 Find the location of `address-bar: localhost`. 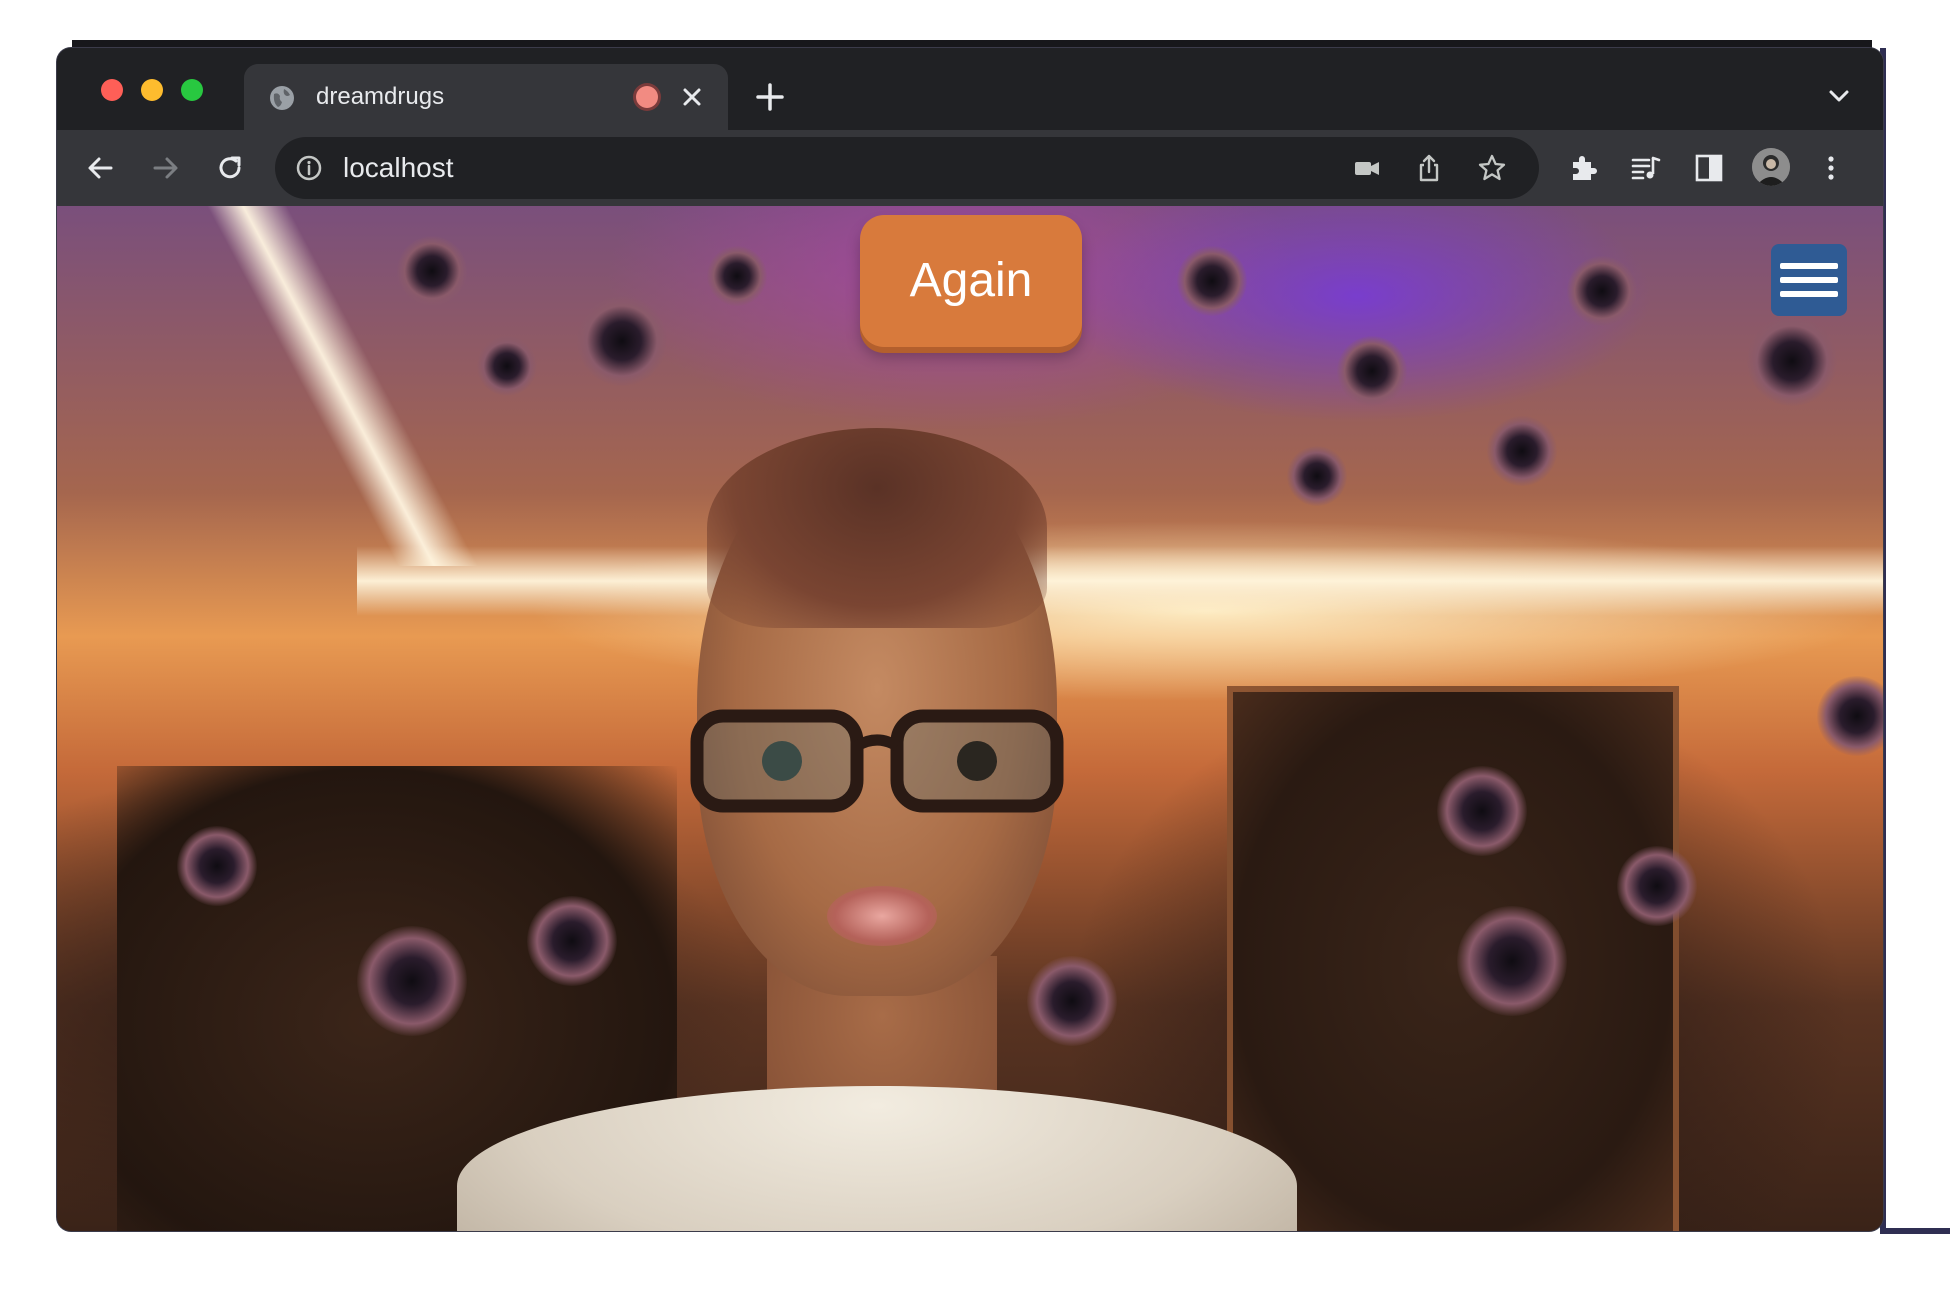

address-bar: localhost is located at coordinates (907, 168).